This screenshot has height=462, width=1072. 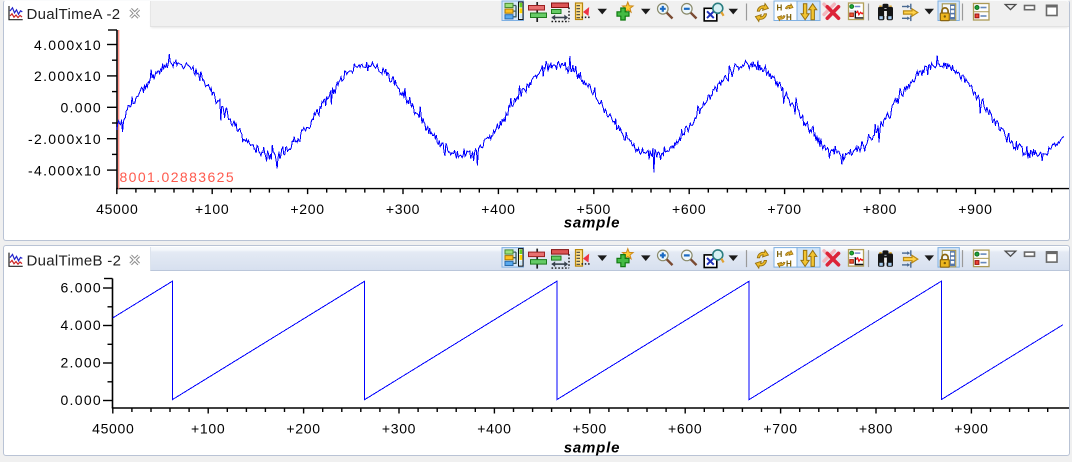 I want to click on svg-text: 2.000x10, so click(x=68, y=76).